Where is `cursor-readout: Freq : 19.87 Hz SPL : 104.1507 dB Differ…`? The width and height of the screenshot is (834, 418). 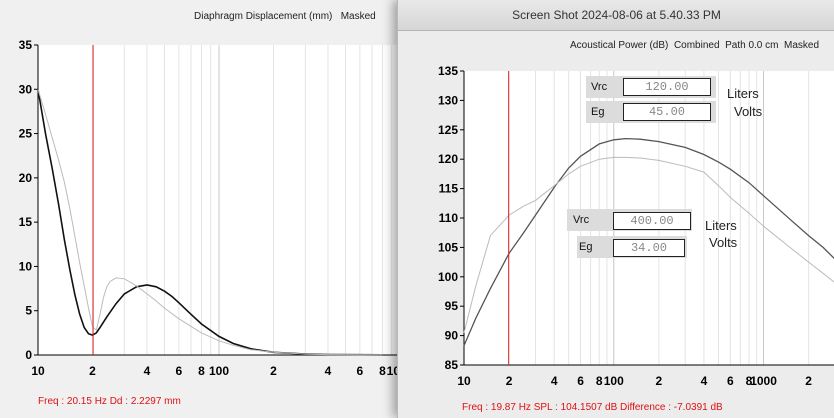
cursor-readout: Freq : 19.87 Hz SPL : 104.1507 dB Differ… is located at coordinates (592, 407).